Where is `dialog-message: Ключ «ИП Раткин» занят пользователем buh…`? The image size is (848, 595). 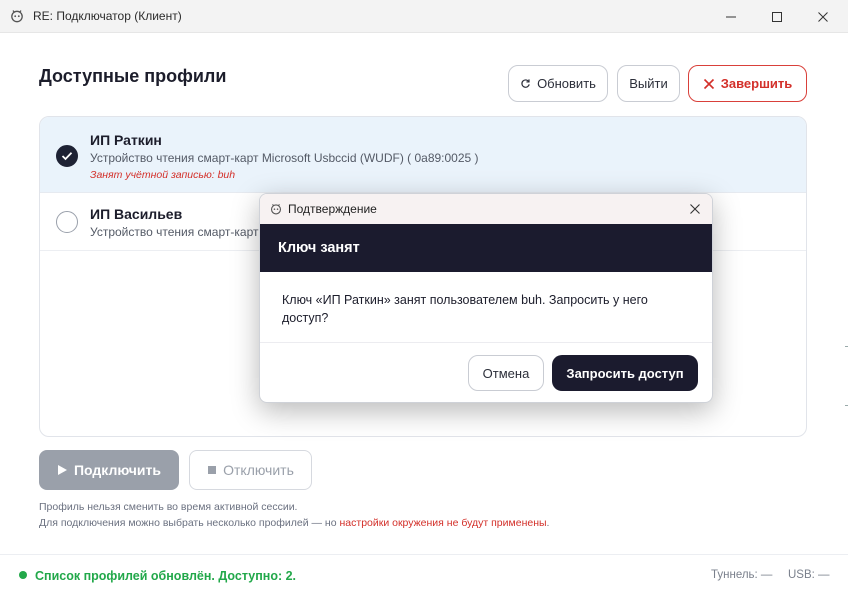 dialog-message: Ключ «ИП Раткин» занят пользователем buh… is located at coordinates (482, 309).